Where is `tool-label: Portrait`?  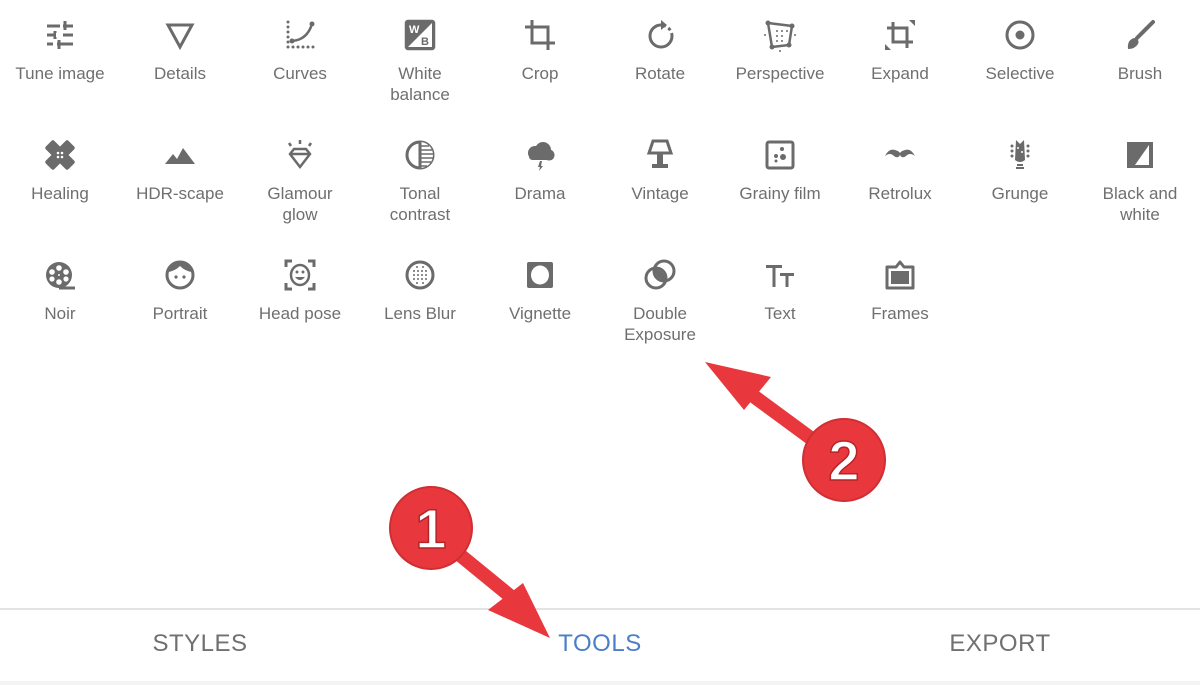 tool-label: Portrait is located at coordinates (180, 313).